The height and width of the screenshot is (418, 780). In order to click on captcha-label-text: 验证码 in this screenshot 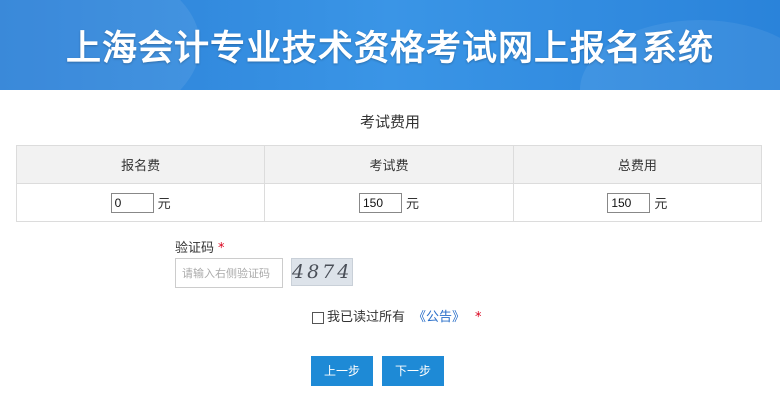, I will do `click(195, 248)`.